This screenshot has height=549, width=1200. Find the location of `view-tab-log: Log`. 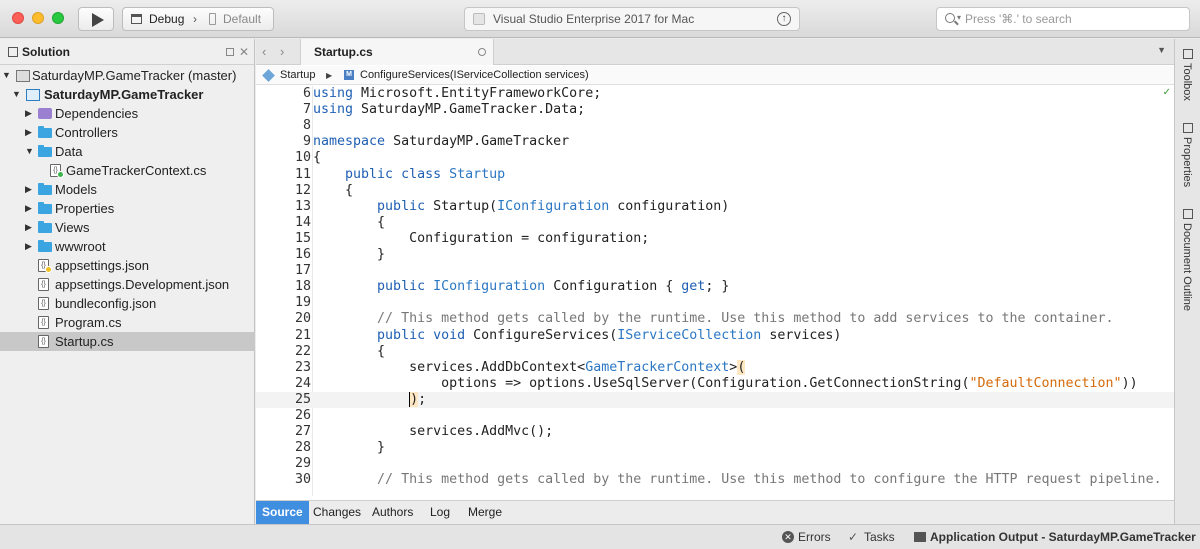

view-tab-log: Log is located at coordinates (440, 512).